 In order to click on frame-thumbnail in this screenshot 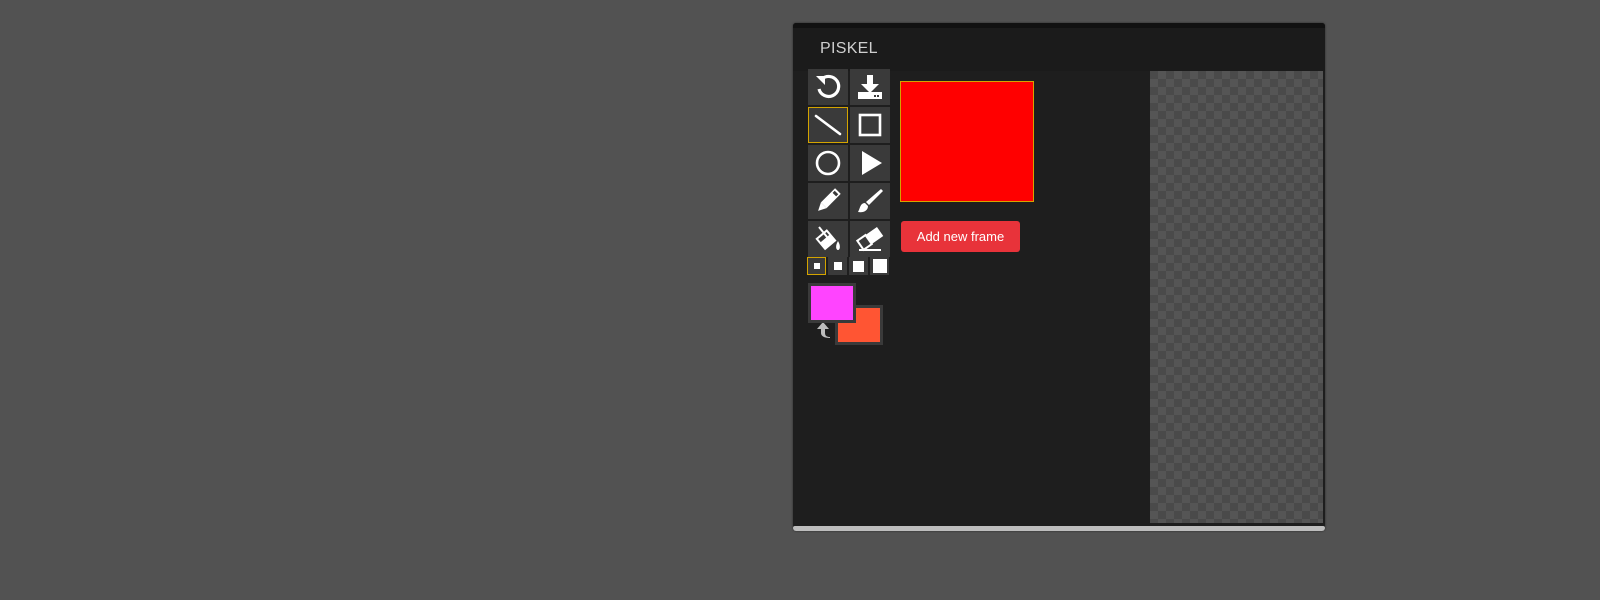, I will do `click(967, 141)`.